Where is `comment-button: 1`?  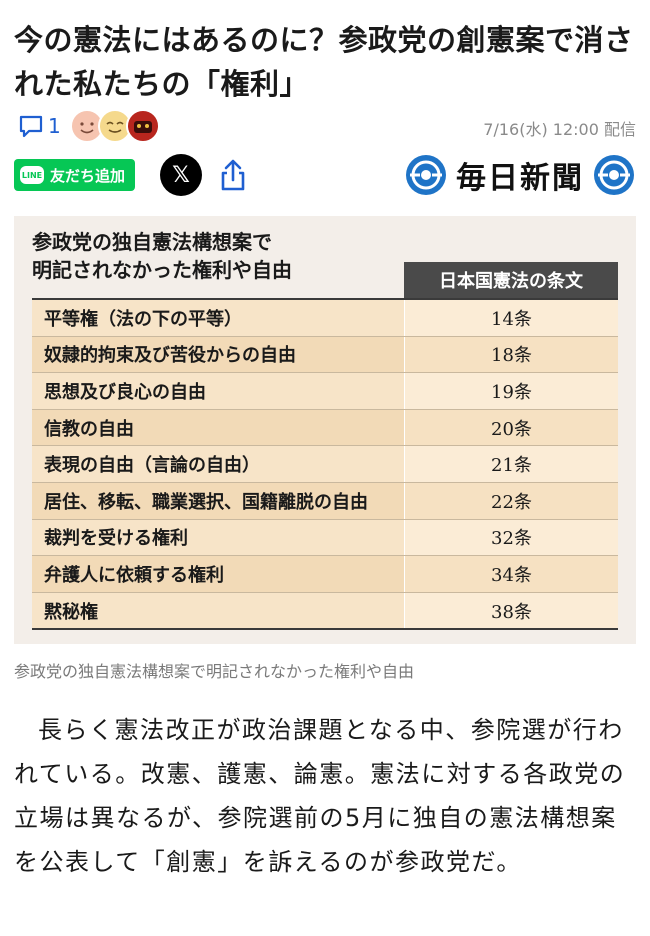
comment-button: 1 is located at coordinates (39, 126).